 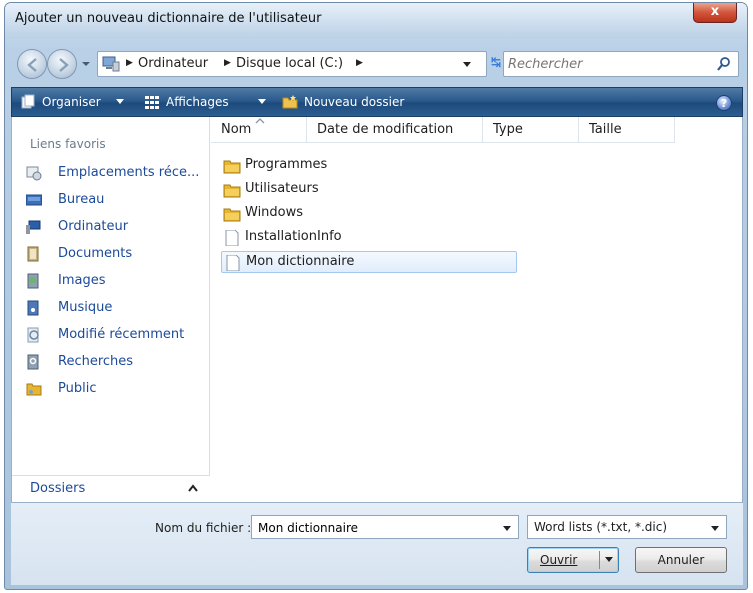 I want to click on address-dropdown-icon, so click(x=467, y=65).